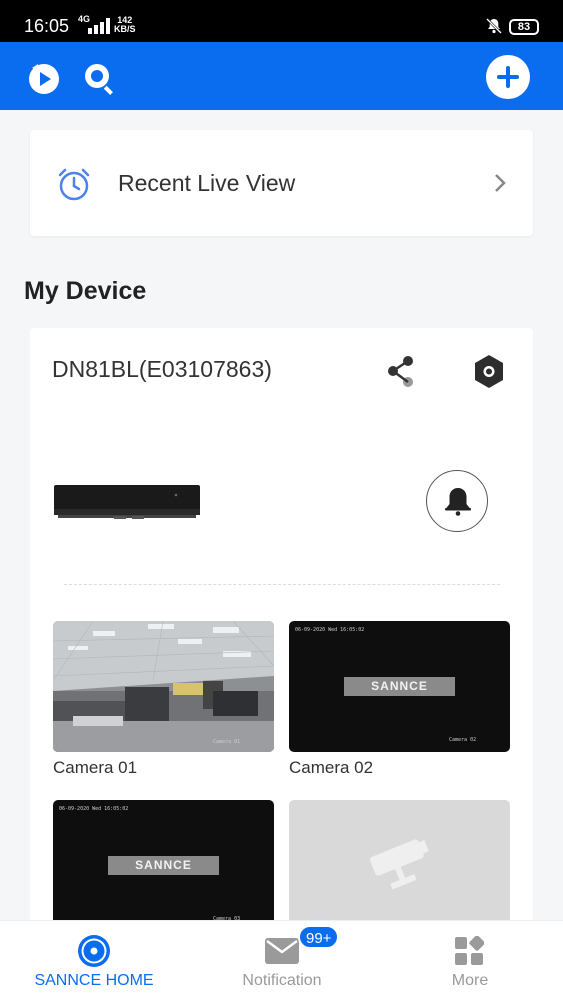 The height and width of the screenshot is (1000, 563). I want to click on camera-thumbnail: 06-09-2020 Wed 16:05:02 SANNCE Camera 03, so click(163, 865).